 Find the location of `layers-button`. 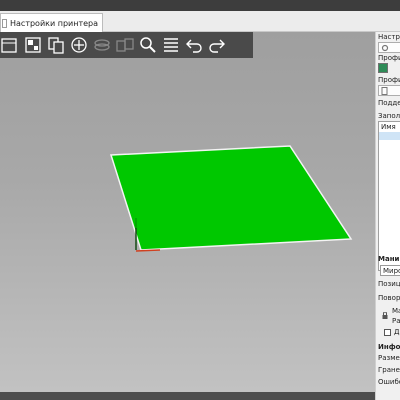

layers-button is located at coordinates (102, 45).